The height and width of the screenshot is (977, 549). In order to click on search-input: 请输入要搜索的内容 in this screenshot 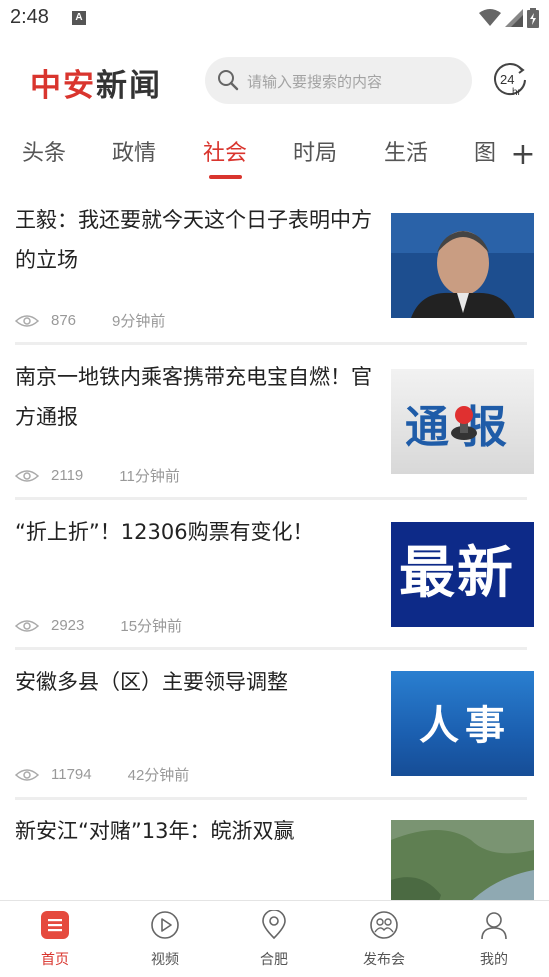, I will do `click(338, 80)`.